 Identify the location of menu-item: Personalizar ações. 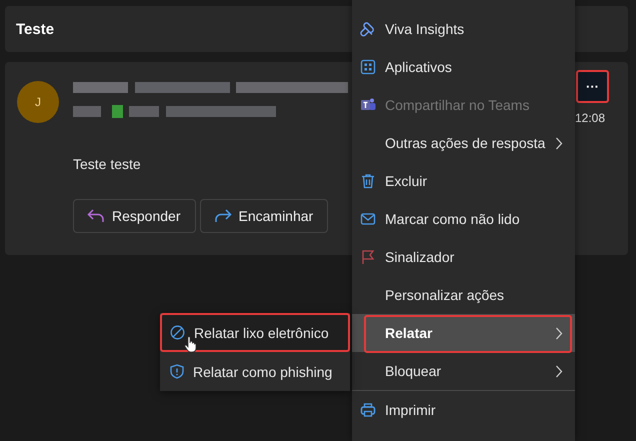
(463, 295).